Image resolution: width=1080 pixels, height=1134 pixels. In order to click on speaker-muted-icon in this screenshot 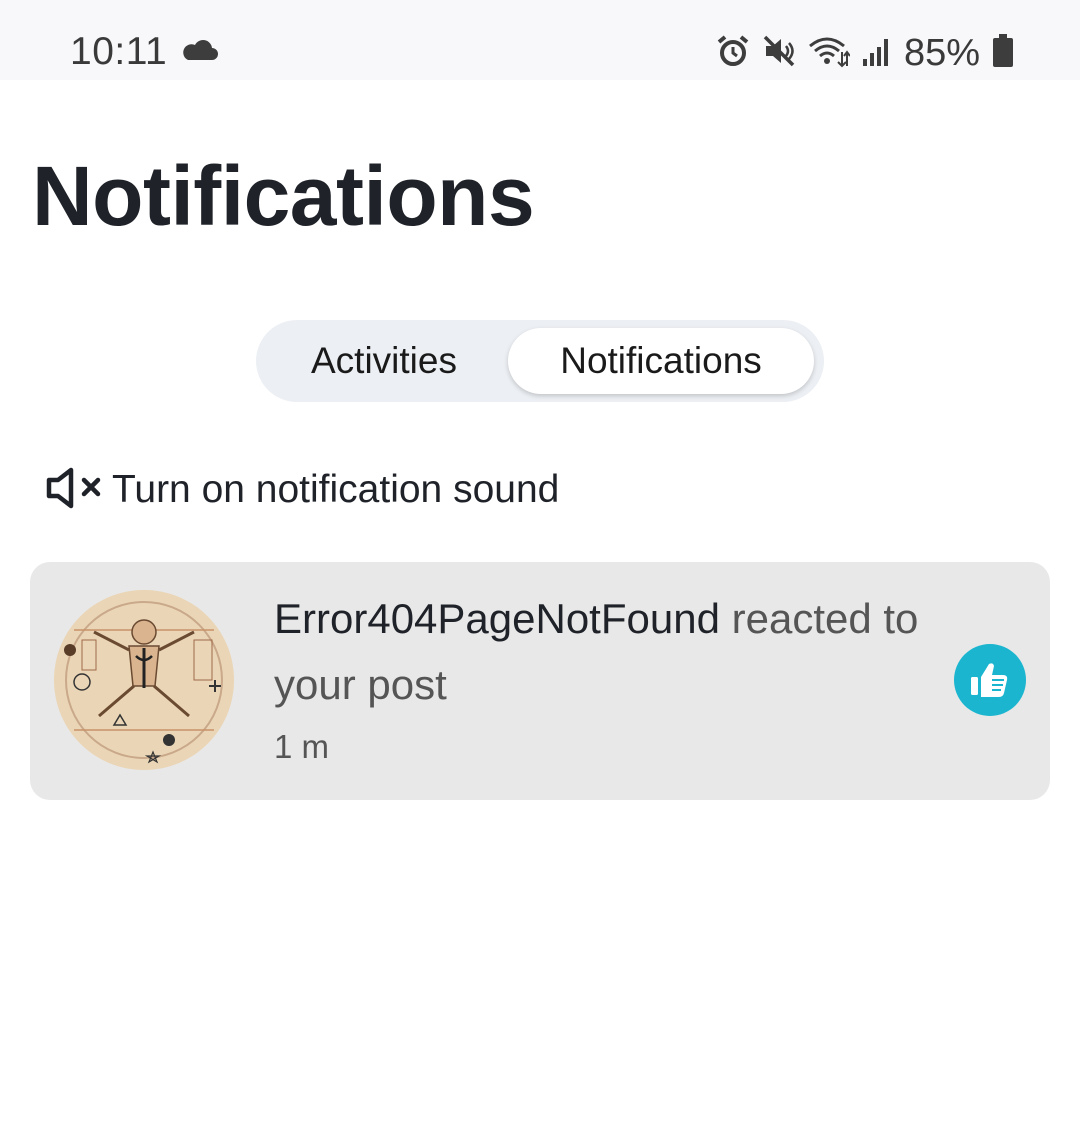, I will do `click(75, 490)`.